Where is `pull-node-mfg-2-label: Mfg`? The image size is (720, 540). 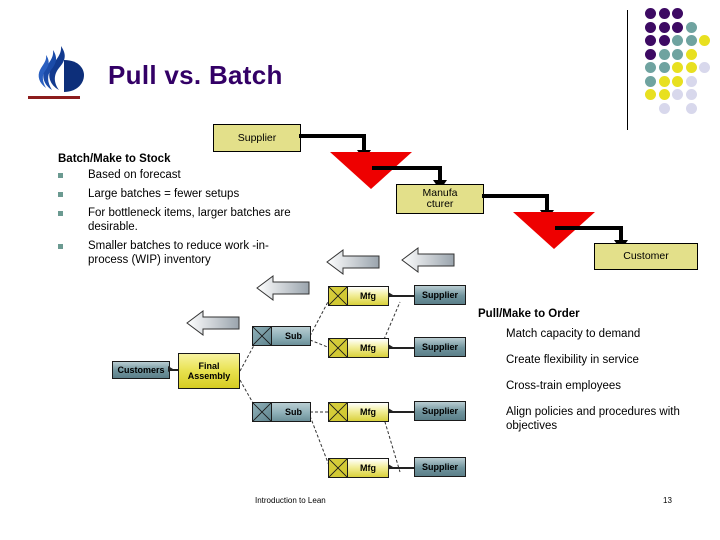
pull-node-mfg-2-label: Mfg is located at coordinates (368, 348).